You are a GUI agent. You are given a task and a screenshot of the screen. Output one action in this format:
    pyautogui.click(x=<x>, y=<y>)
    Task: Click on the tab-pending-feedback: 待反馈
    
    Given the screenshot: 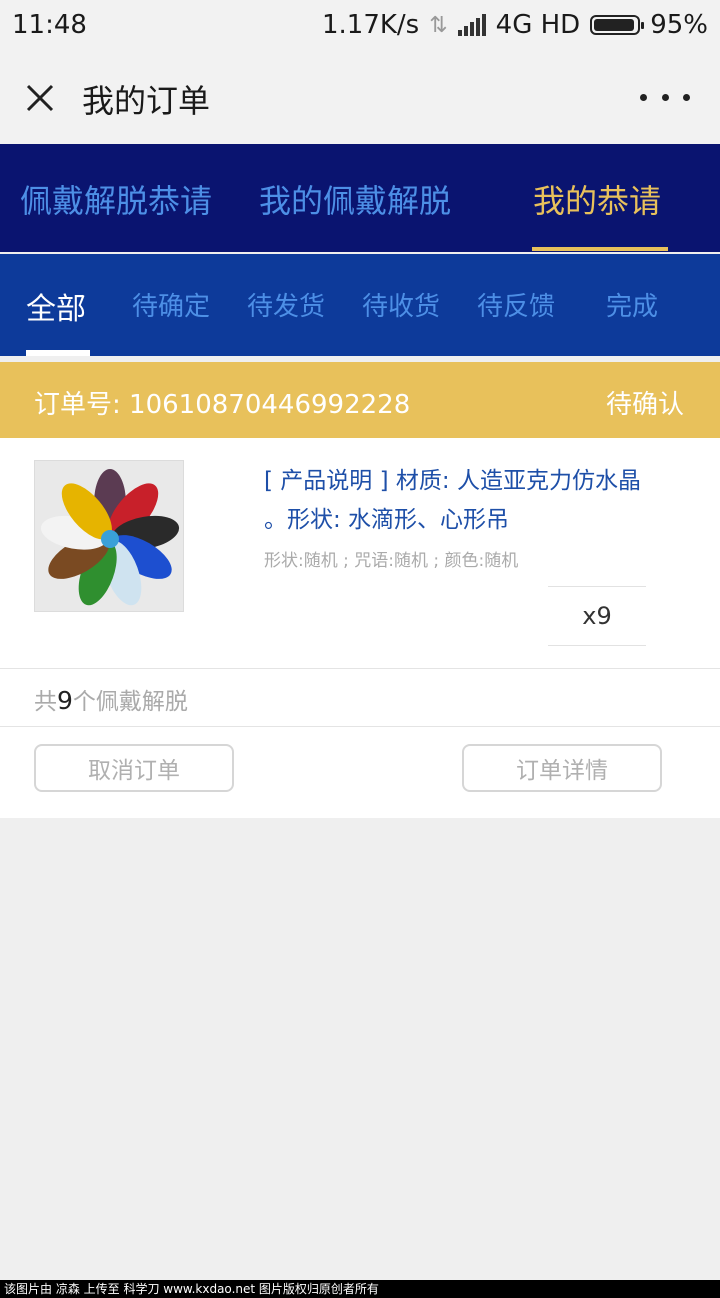 What is the action you would take?
    pyautogui.click(x=516, y=304)
    